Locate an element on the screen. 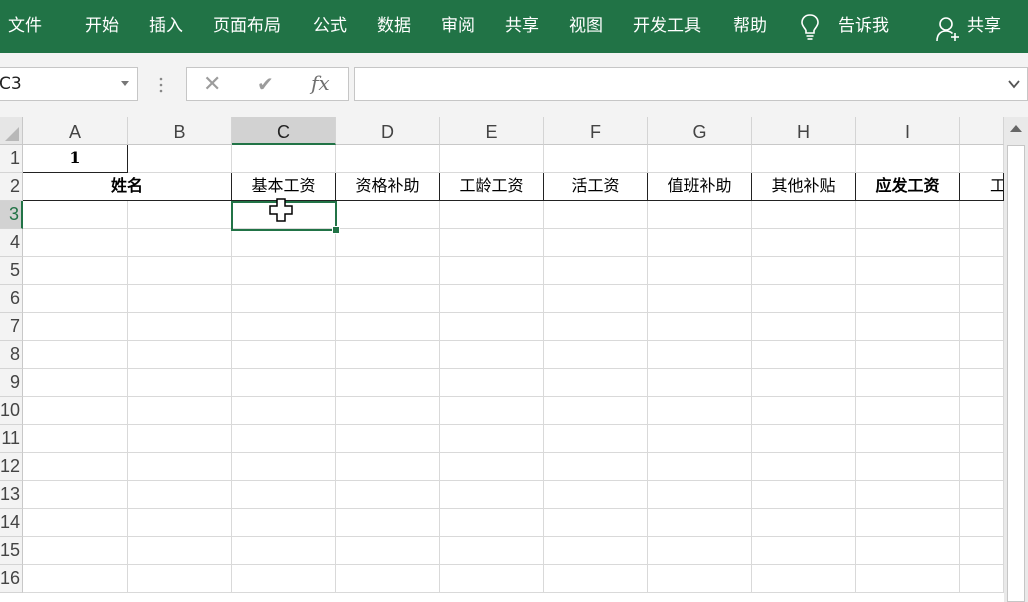 The width and height of the screenshot is (1028, 602). tab-file: 文件 is located at coordinates (25, 26).